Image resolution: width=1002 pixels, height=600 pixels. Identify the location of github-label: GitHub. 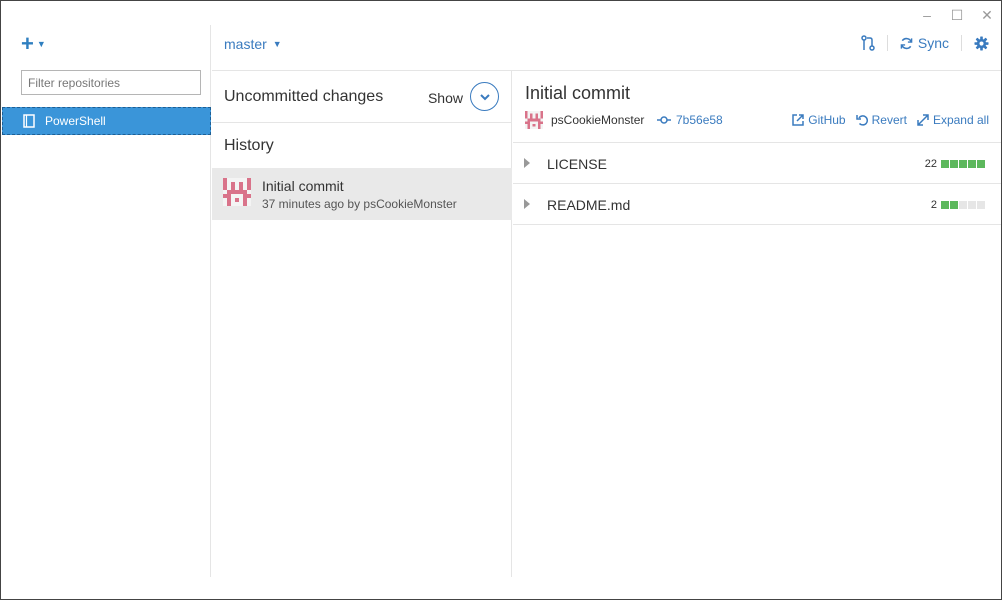
(827, 120).